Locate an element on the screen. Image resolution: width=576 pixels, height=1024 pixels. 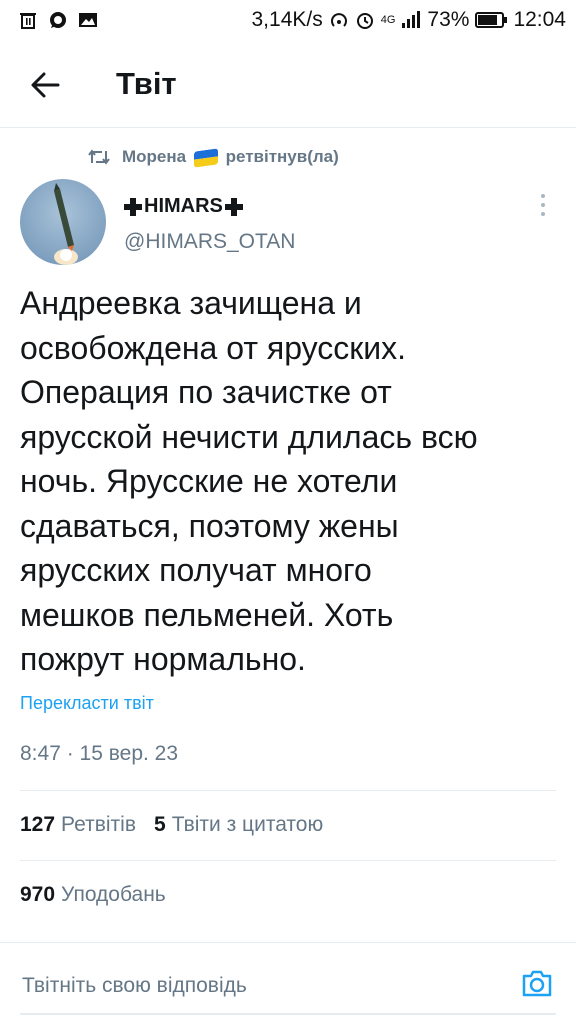
net-speed: 3,14K/s is located at coordinates (287, 19).